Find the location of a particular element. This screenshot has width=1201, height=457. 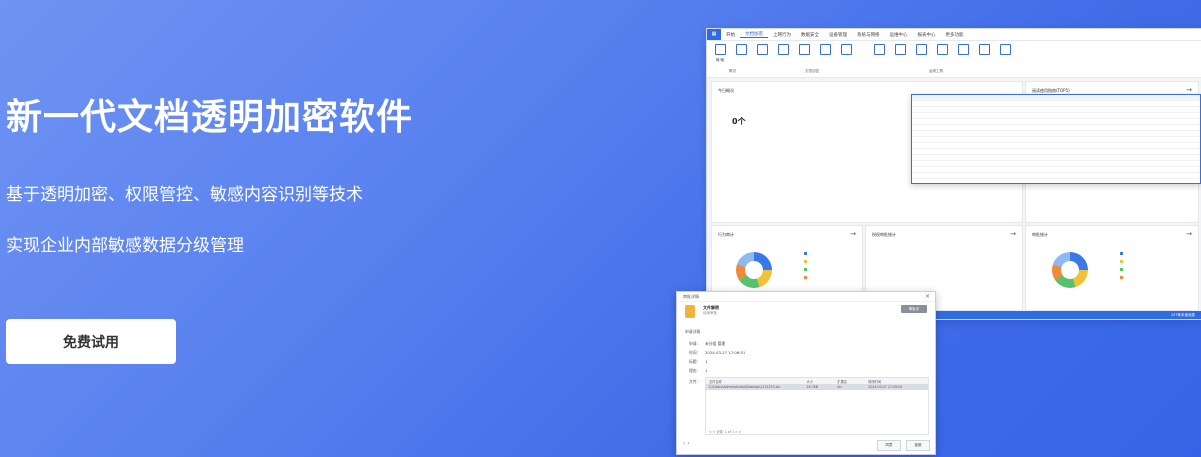

field-reason: 理由： 1 is located at coordinates (698, 370).